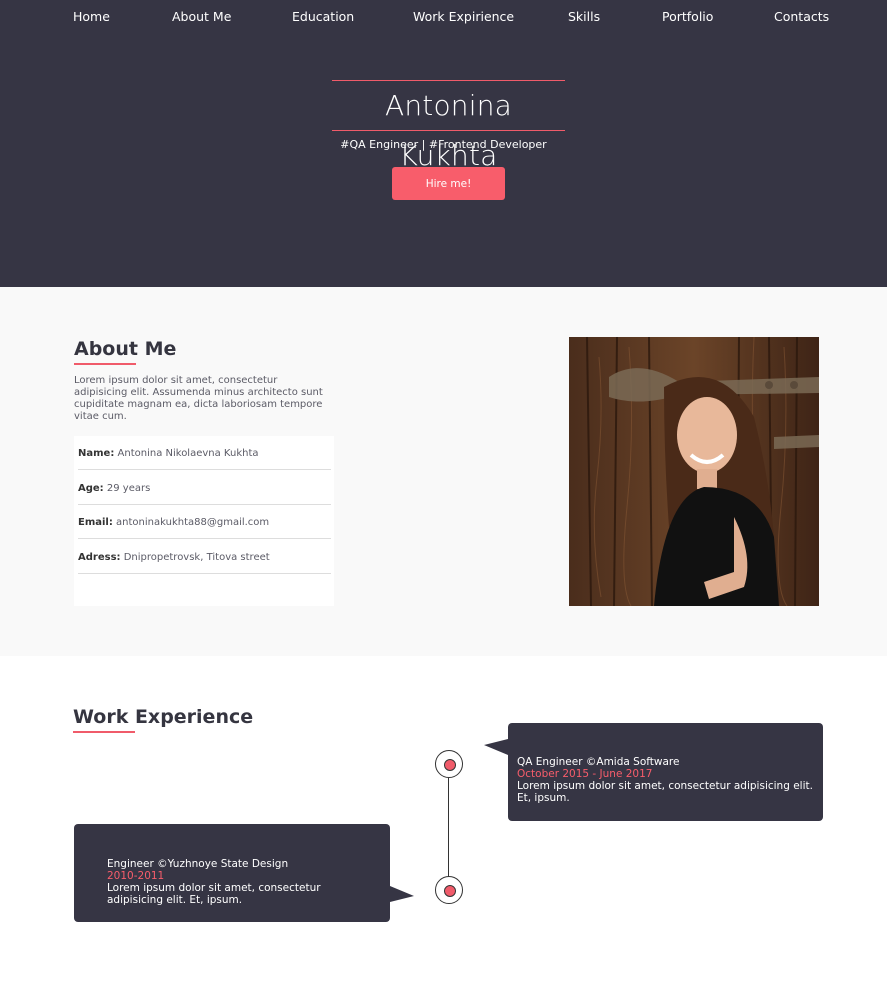 The width and height of the screenshot is (887, 982). Describe the element at coordinates (201, 16) in the screenshot. I see `nav-about-me: About Me` at that location.